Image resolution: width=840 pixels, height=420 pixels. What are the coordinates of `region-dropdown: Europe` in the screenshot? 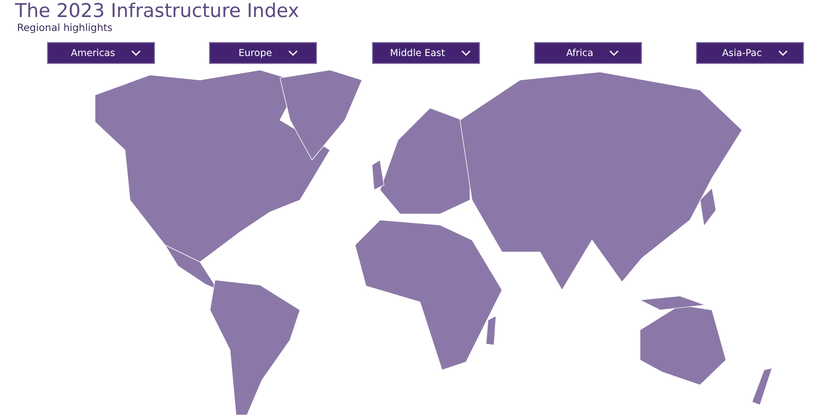 It's located at (263, 53).